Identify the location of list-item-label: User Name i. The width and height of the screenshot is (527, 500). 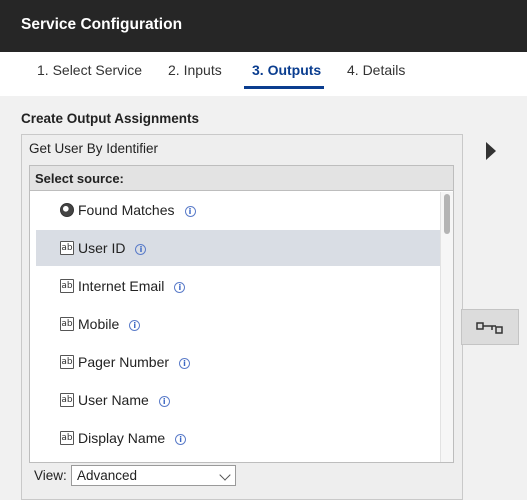
(124, 400).